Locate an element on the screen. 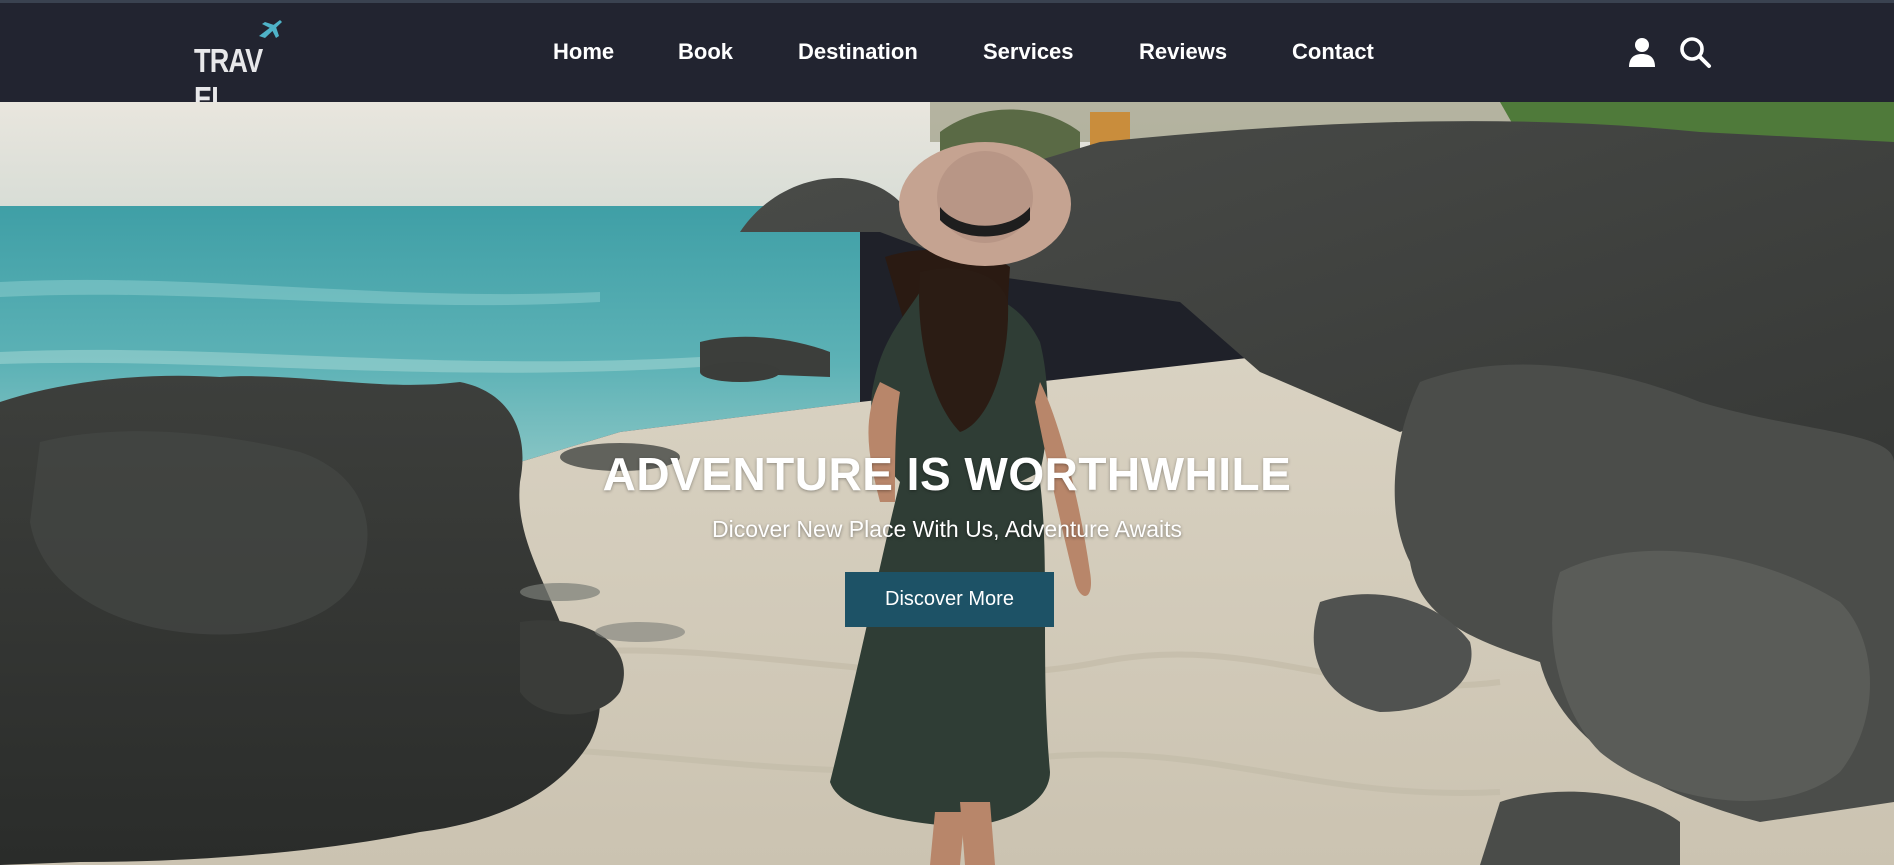 The height and width of the screenshot is (865, 1894). search-icon is located at coordinates (1695, 52).